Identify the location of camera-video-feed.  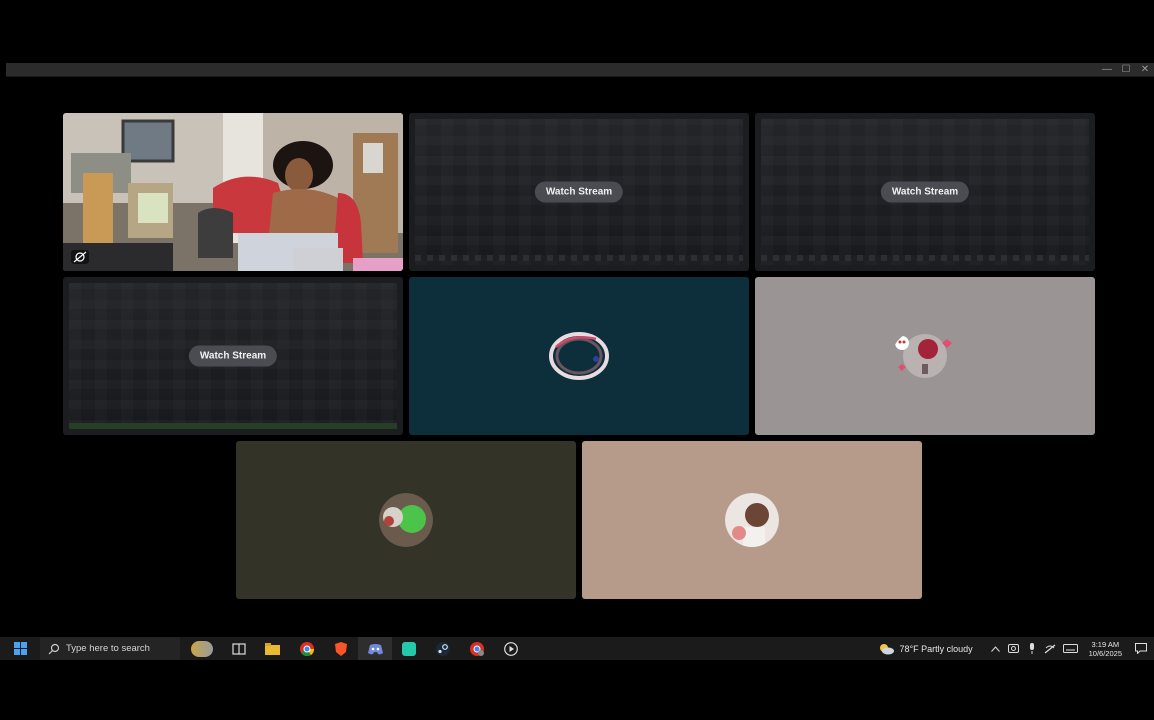
(233, 192).